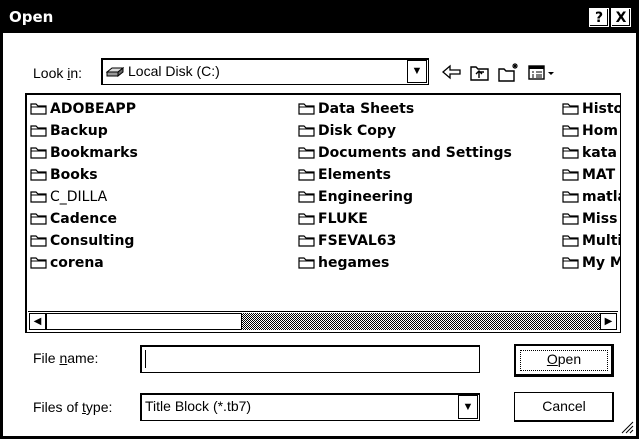 This screenshot has height=439, width=639. Describe the element at coordinates (405, 197) in the screenshot. I see `list-item: Engineering` at that location.